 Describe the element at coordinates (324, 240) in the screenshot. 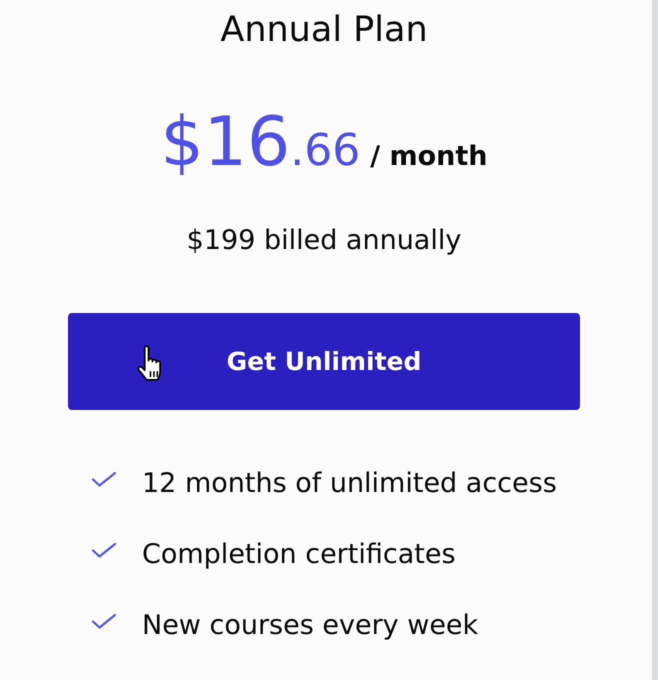

I see `billing-note: $199 billed annually` at that location.